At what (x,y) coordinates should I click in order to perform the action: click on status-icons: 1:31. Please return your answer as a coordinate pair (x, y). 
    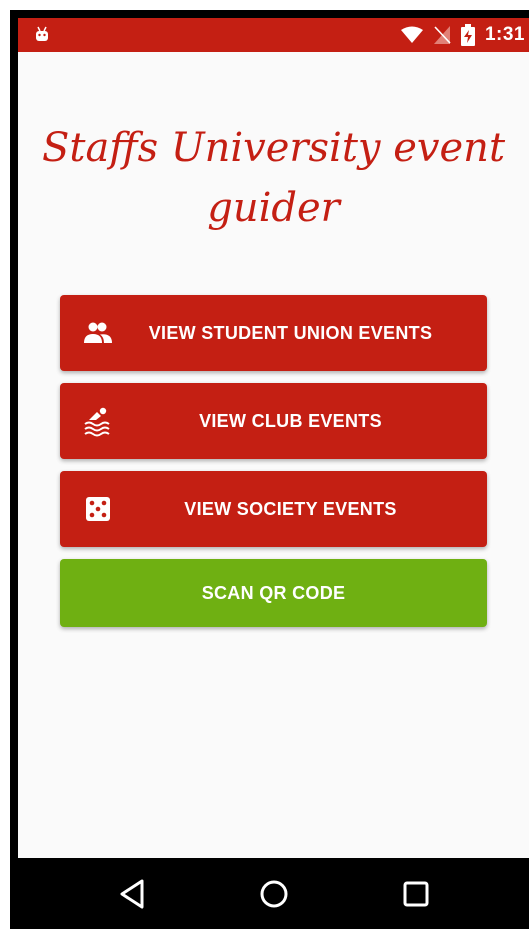
    Looking at the image, I should click on (462, 35).